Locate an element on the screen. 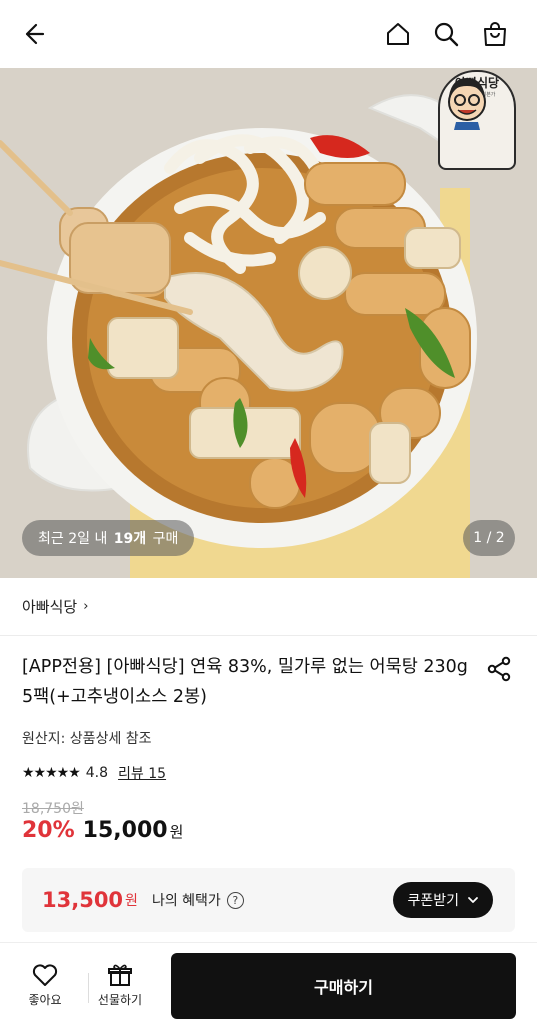  chevron-down-icon is located at coordinates (473, 900).